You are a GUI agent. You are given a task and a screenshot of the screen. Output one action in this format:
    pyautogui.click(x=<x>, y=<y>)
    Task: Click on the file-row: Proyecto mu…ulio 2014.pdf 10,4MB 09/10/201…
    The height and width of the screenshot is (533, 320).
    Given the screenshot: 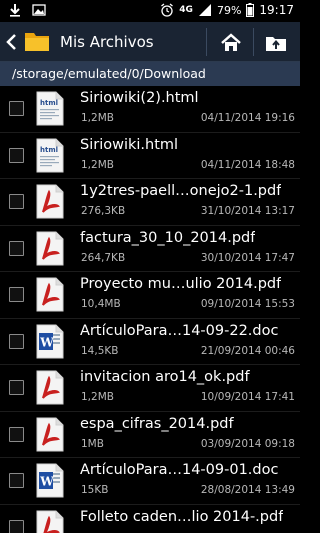 What is the action you would take?
    pyautogui.click(x=150, y=295)
    